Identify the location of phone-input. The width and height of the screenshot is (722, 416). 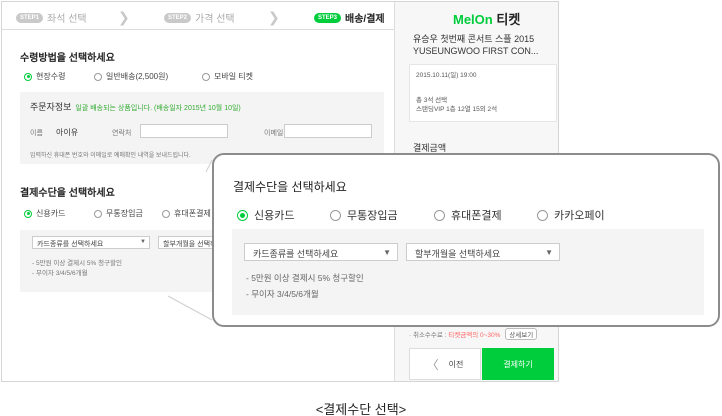
(184, 131).